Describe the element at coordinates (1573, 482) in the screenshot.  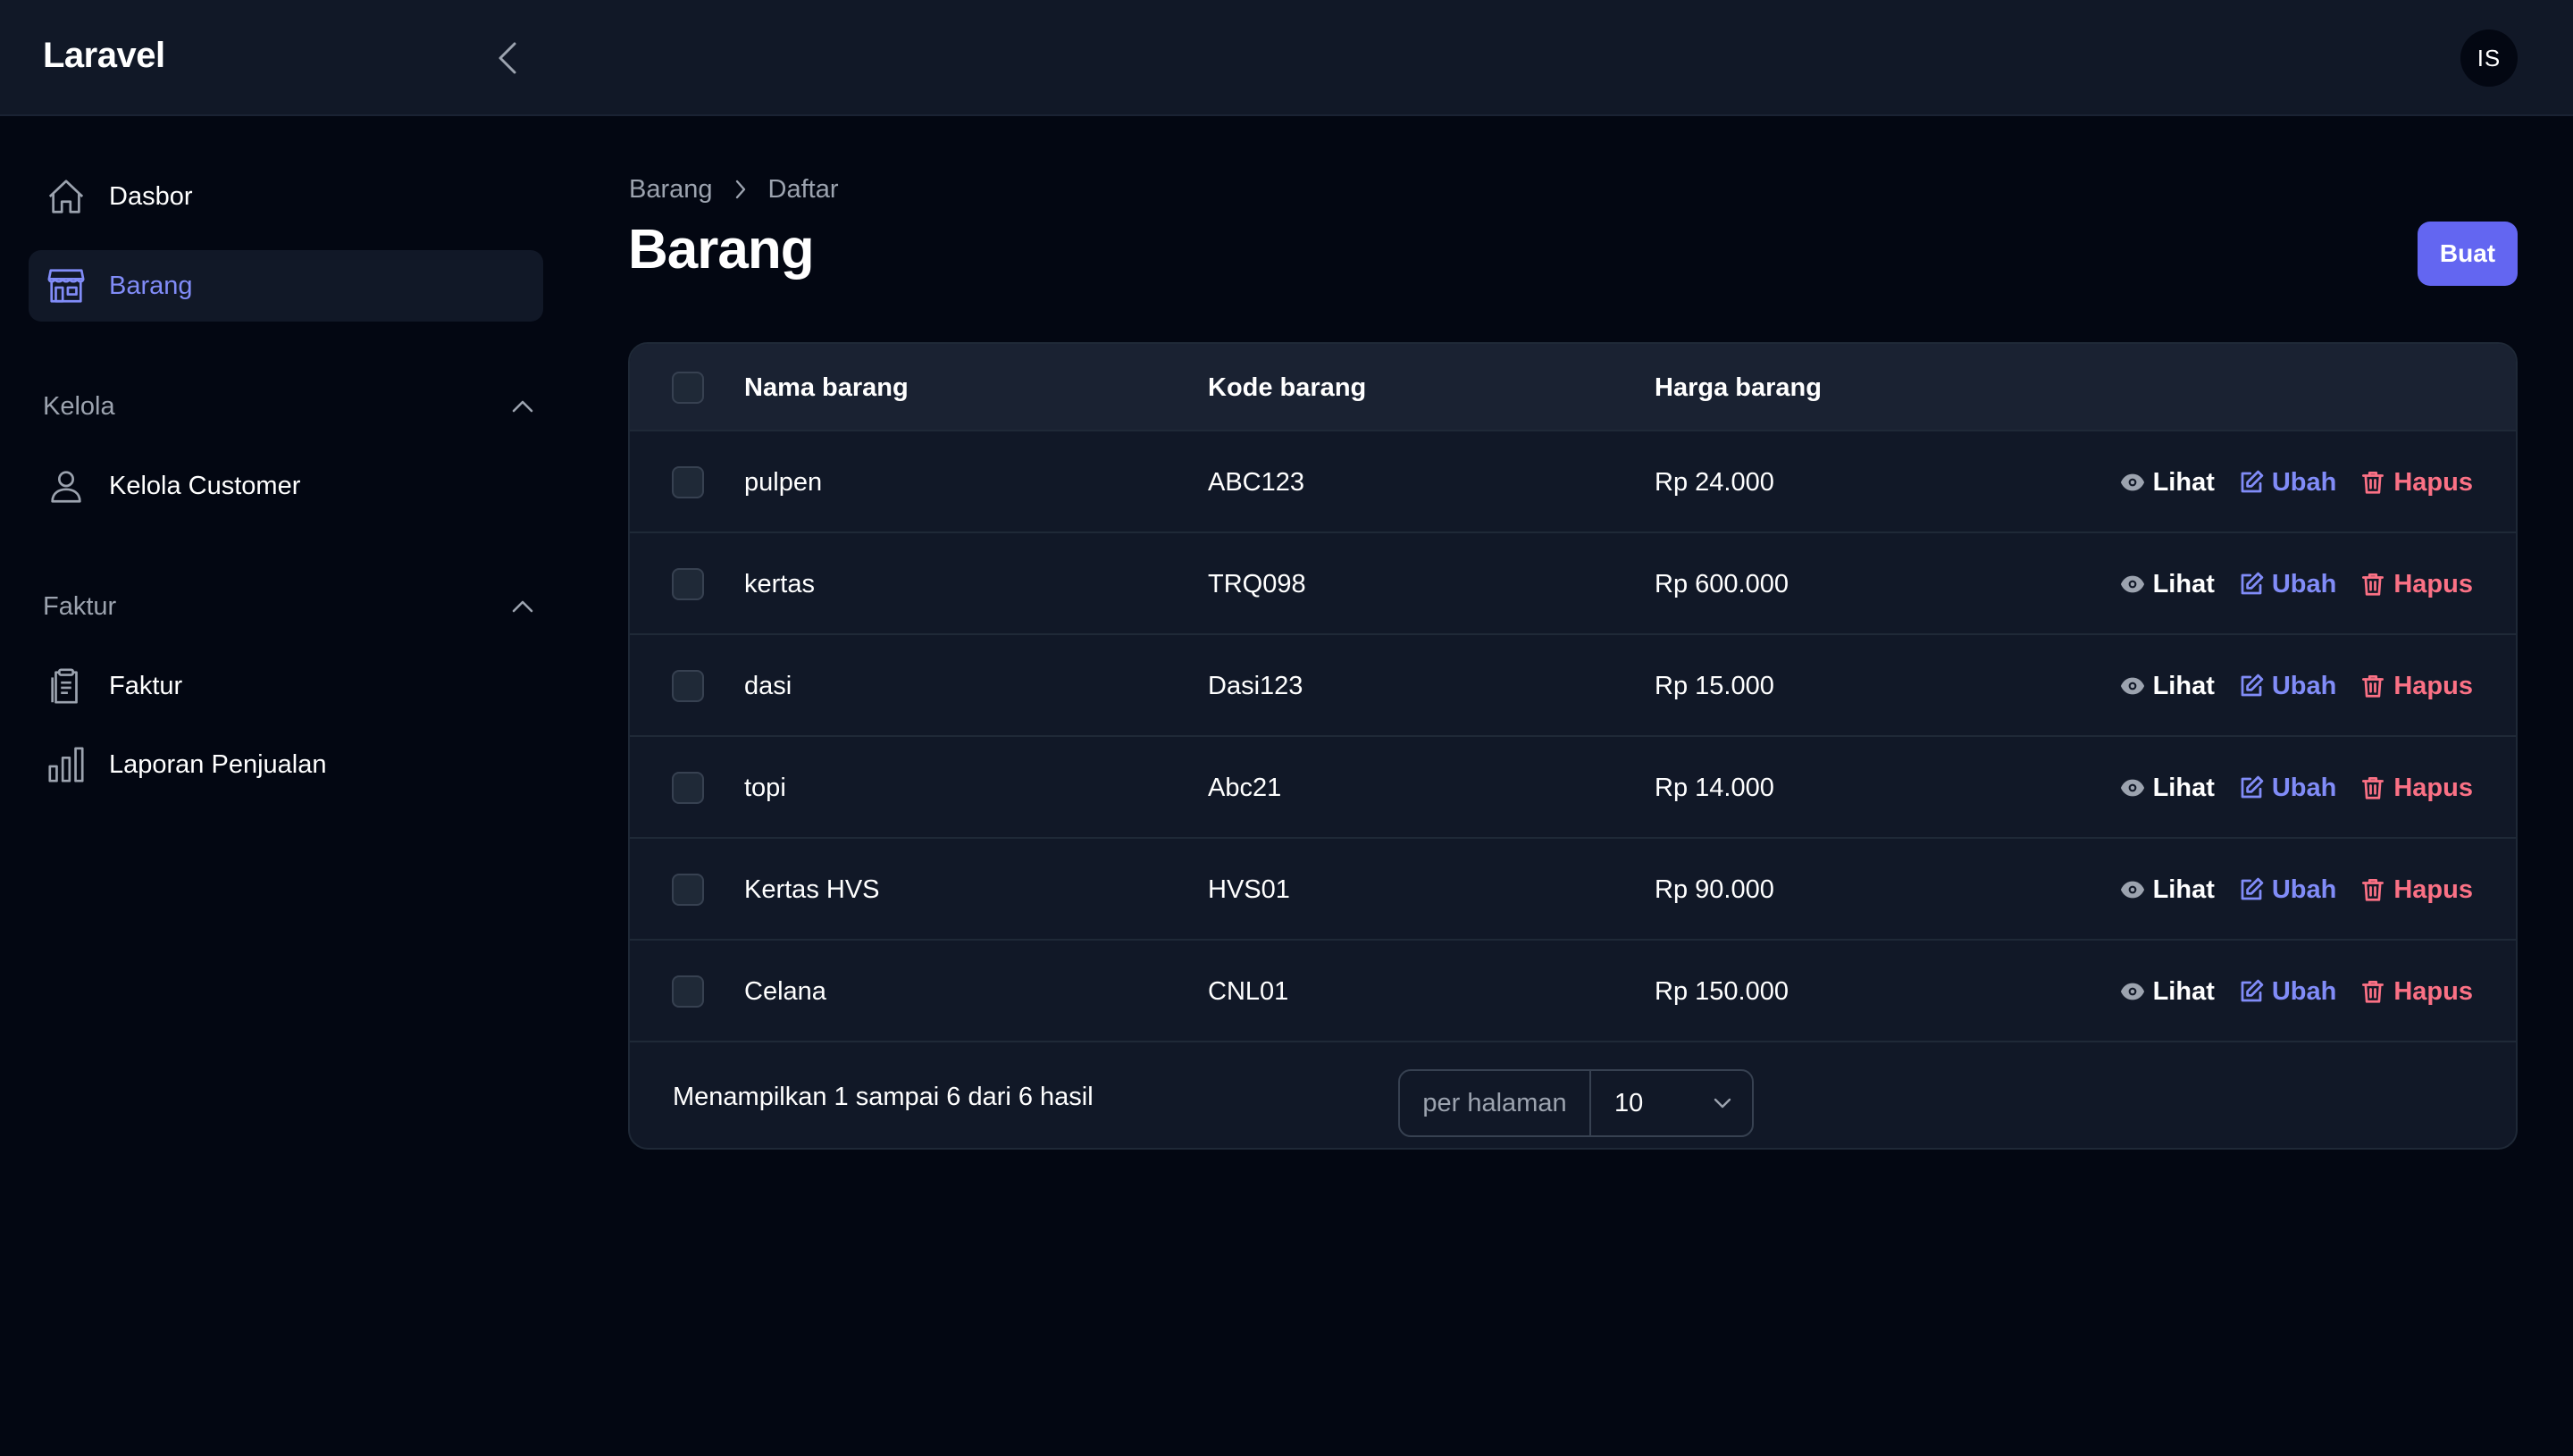
I see `table-row: pulpen ABC123 Rp 24.000 Lihat Ubah Hapus` at that location.